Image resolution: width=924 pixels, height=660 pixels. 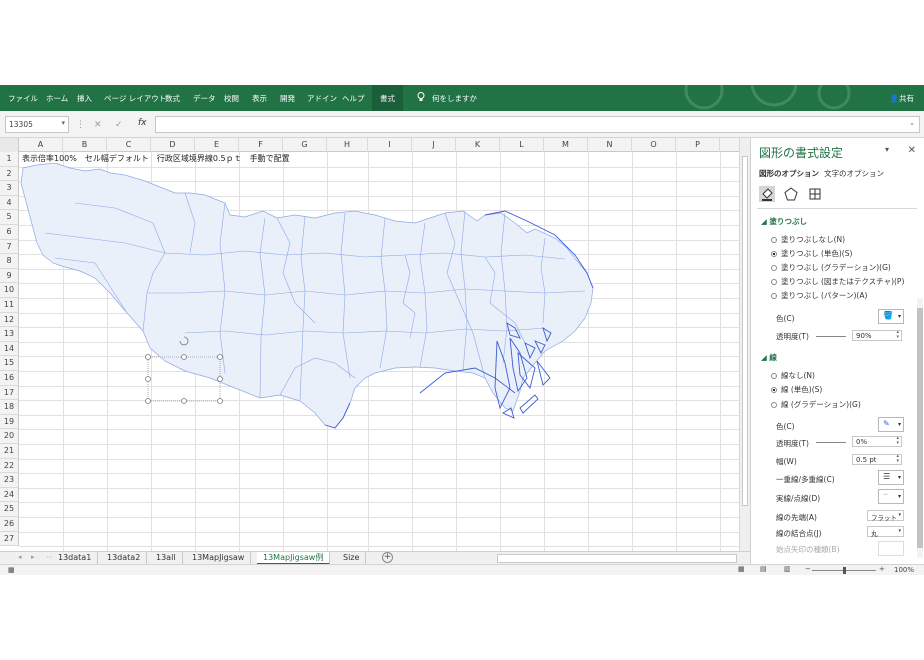 I want to click on tab-file: ファイル, so click(x=23, y=98).